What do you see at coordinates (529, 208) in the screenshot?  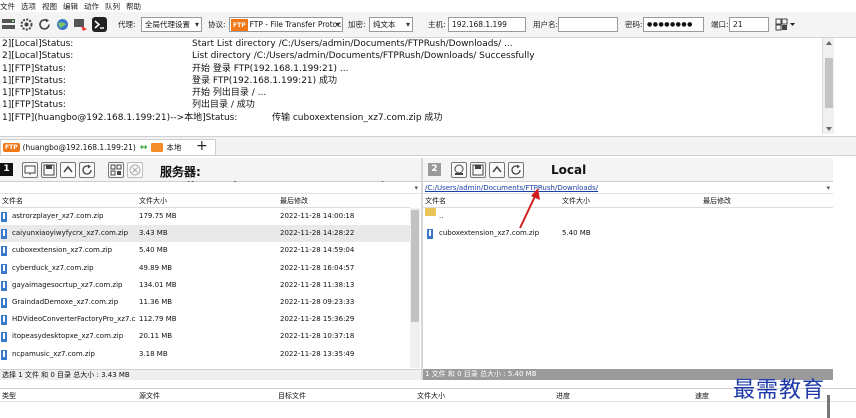 I see `annotation-arrow` at bounding box center [529, 208].